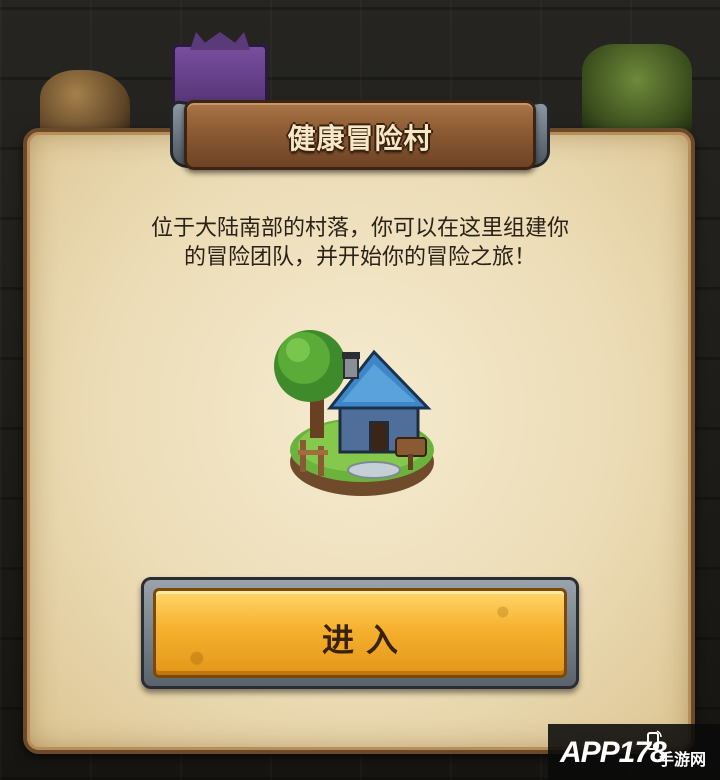 Image resolution: width=720 pixels, height=780 pixels. I want to click on enter-button-label: 进入, so click(365, 640).